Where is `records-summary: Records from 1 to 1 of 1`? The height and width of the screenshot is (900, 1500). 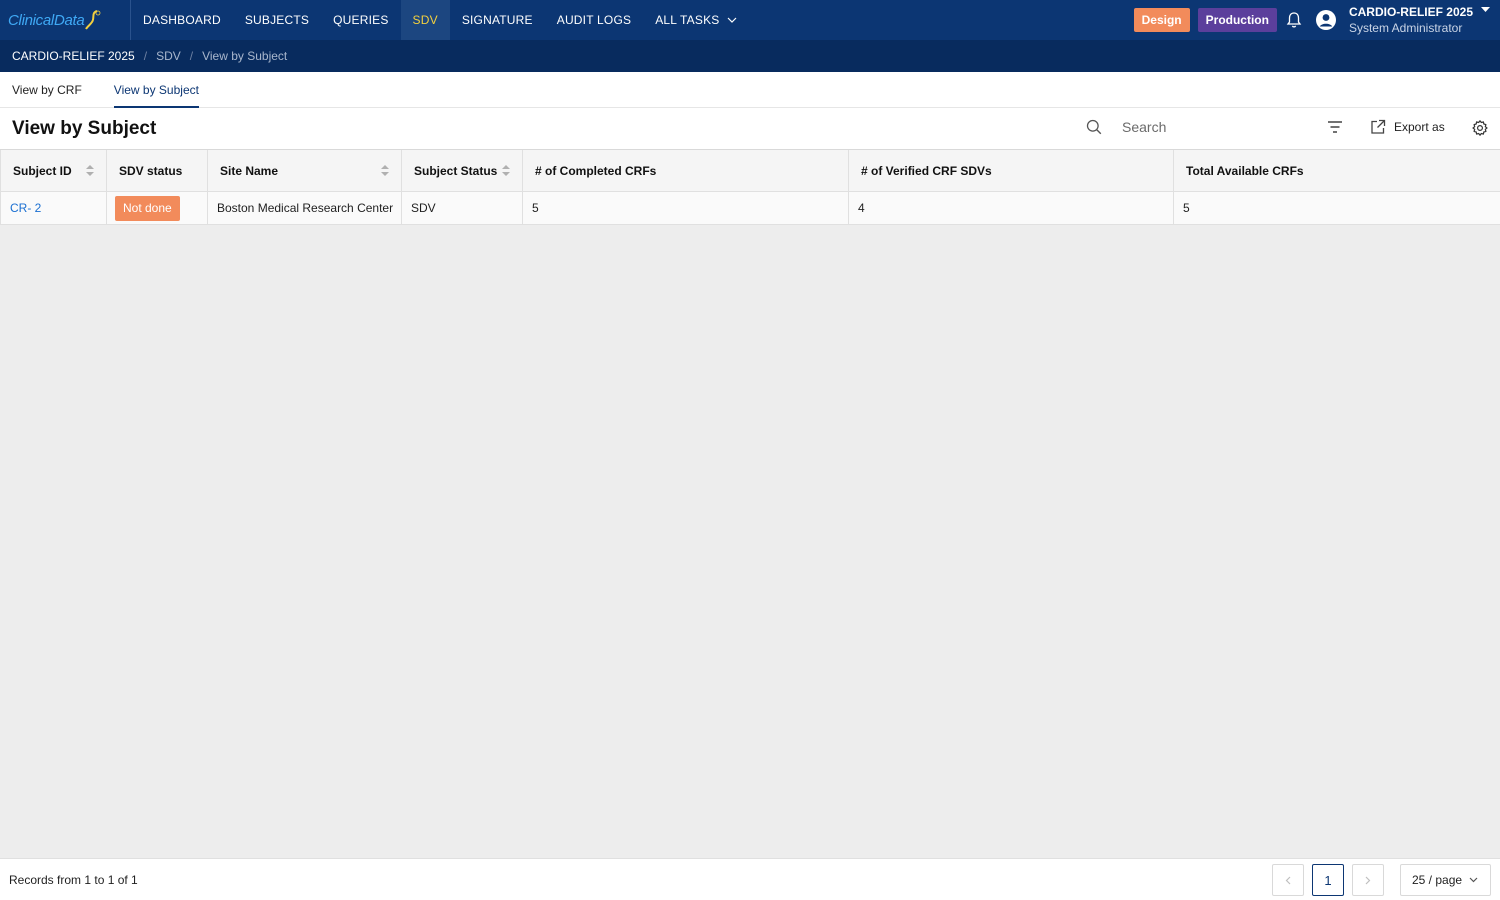 records-summary: Records from 1 to 1 of 1 is located at coordinates (73, 879).